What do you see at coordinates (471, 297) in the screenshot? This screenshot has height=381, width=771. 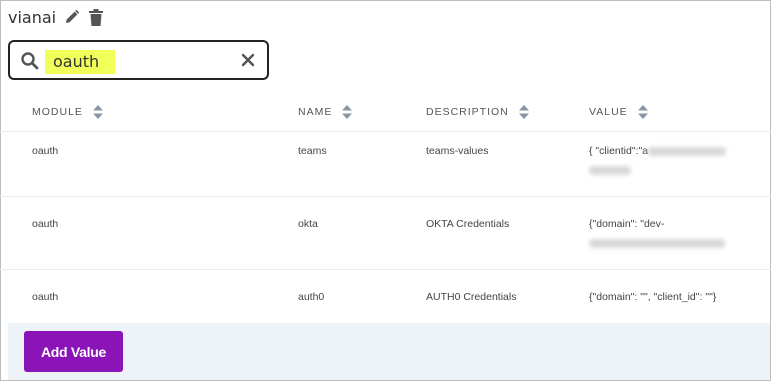 I see `cell-description: AUTH0 Credentials` at bounding box center [471, 297].